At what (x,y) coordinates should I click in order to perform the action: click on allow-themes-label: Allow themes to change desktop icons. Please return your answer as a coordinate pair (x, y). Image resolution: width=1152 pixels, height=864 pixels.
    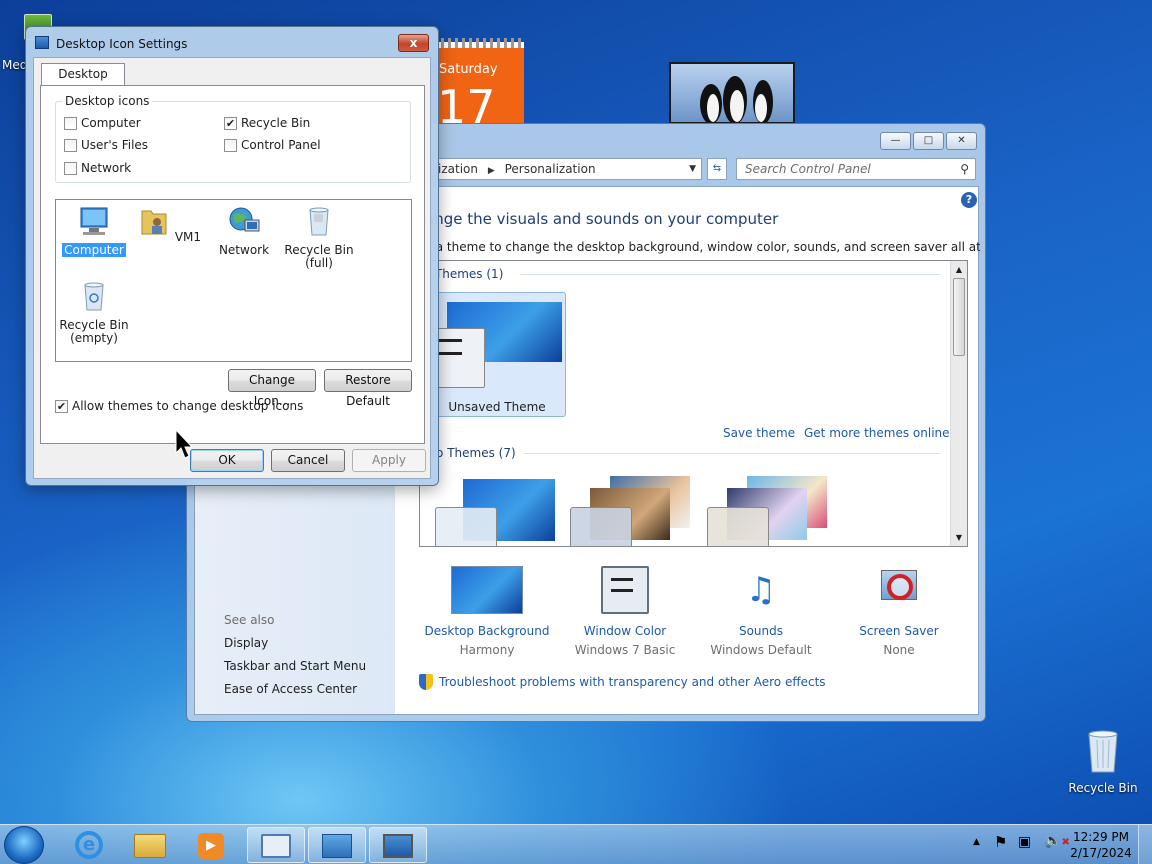
    Looking at the image, I should click on (188, 406).